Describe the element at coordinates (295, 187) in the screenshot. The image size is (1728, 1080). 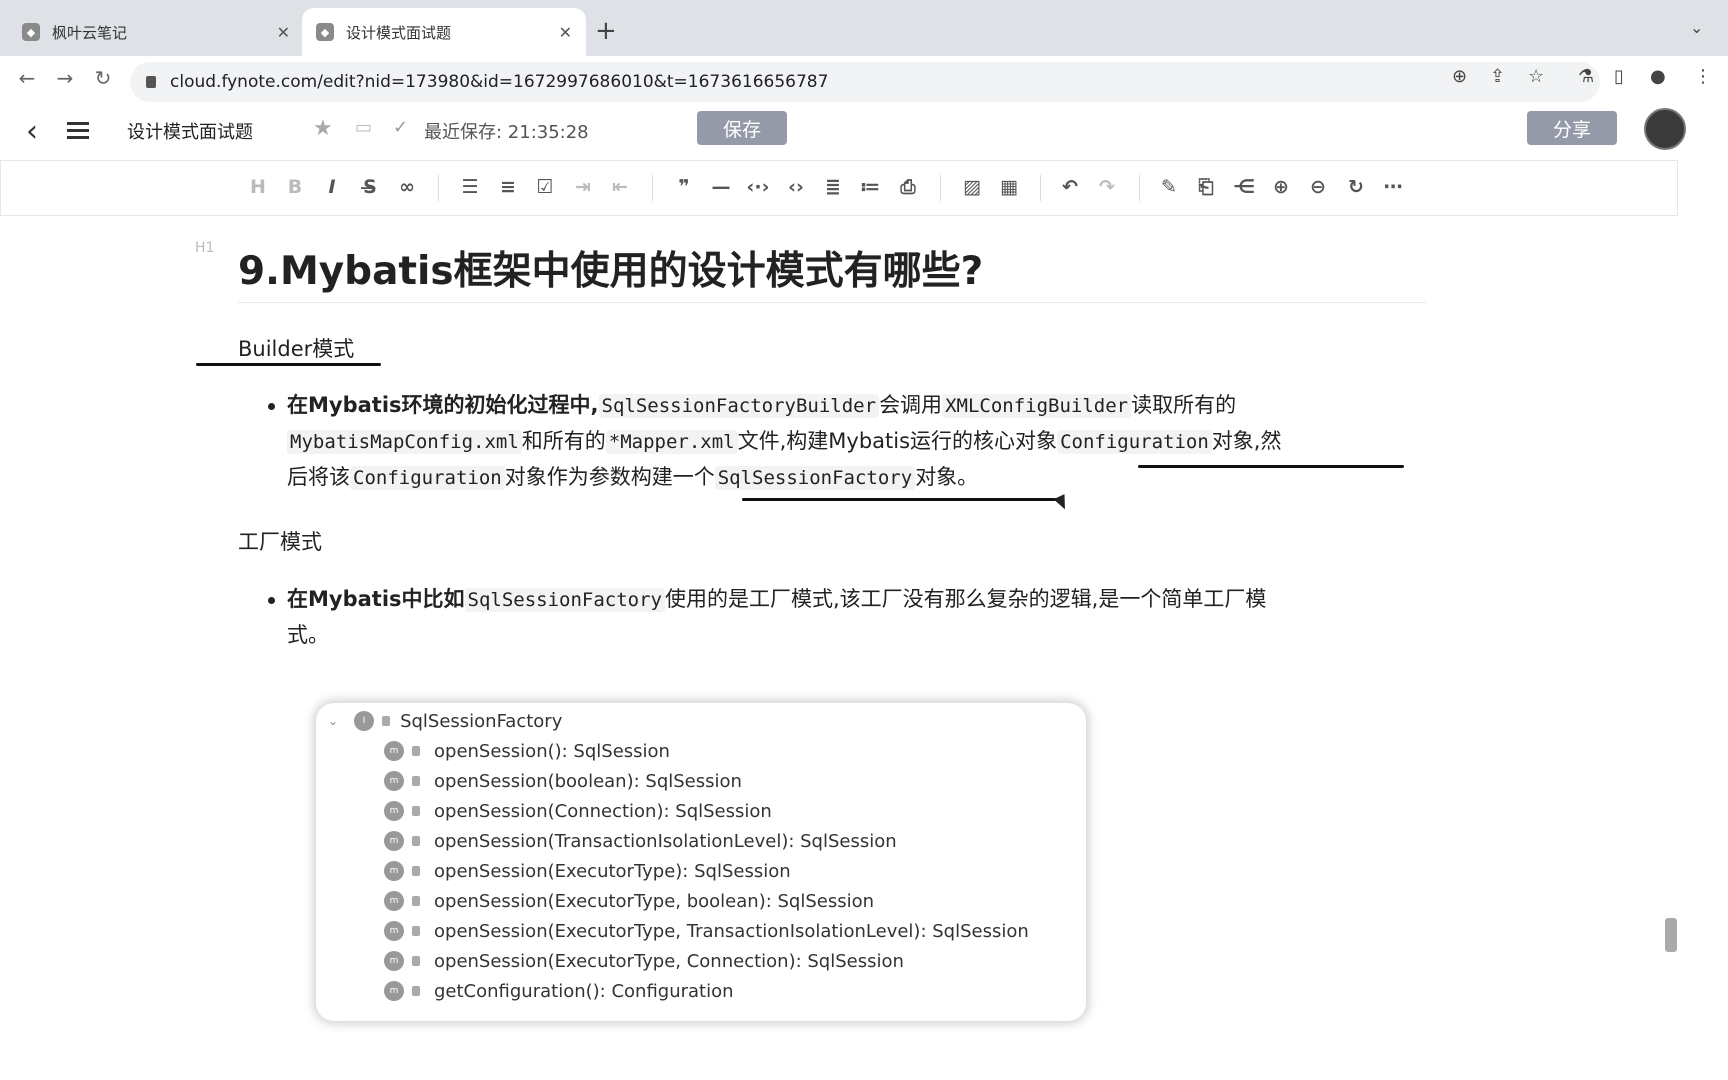
I see `bold-icon: B` at that location.